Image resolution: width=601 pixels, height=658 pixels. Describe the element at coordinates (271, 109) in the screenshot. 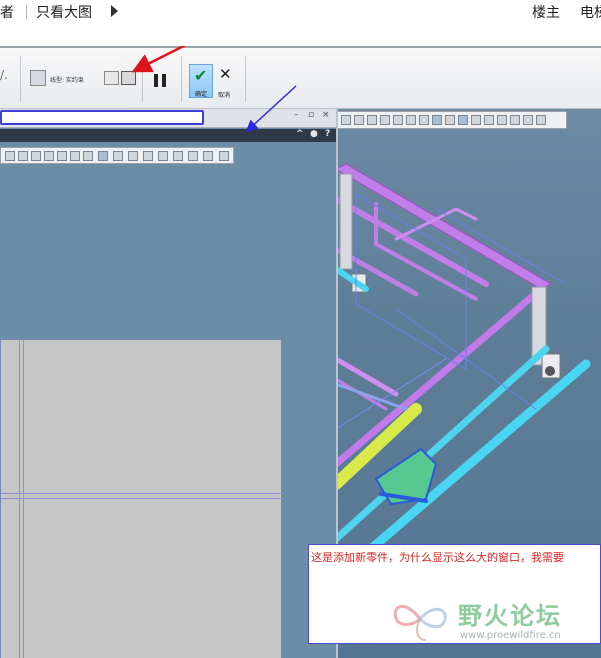

I see `blue-arrow` at that location.